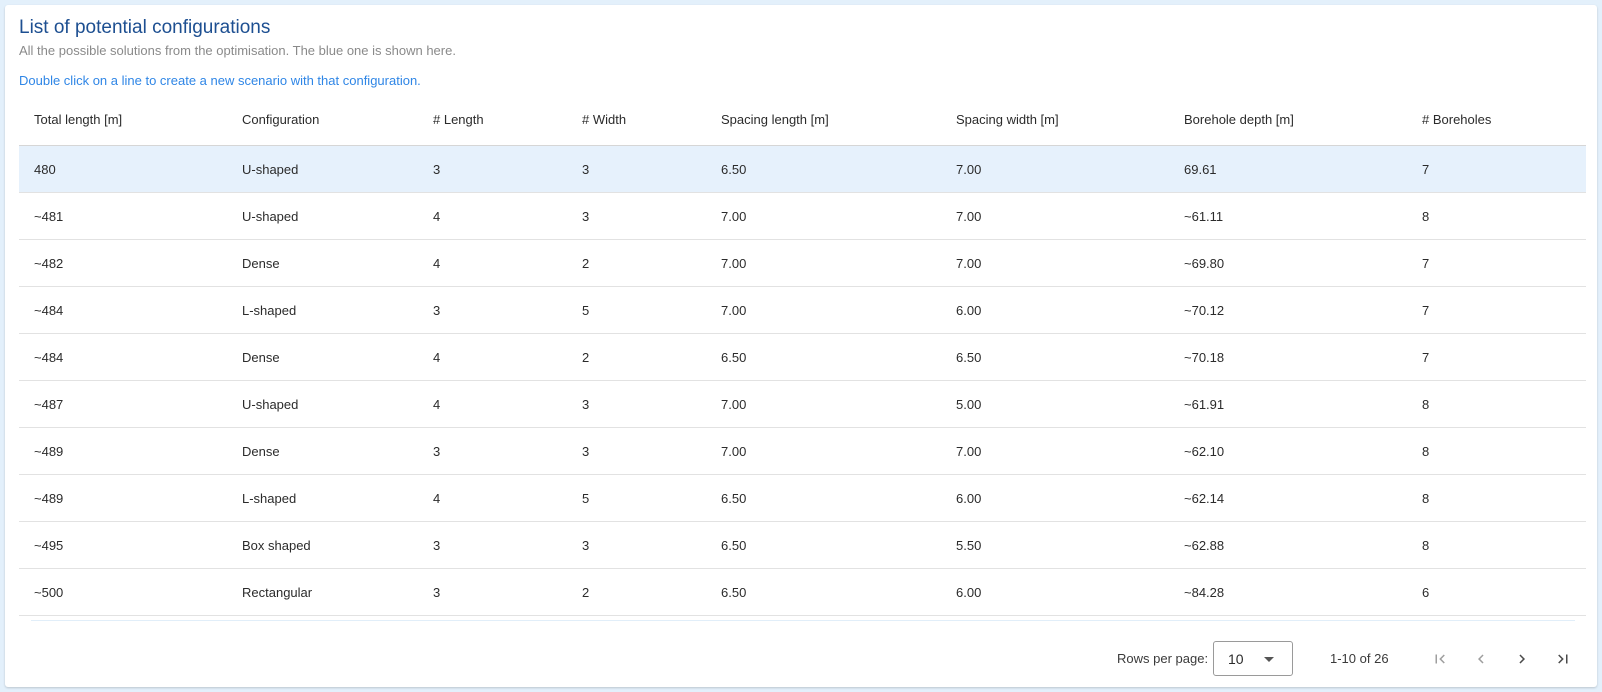  Describe the element at coordinates (1204, 310) in the screenshot. I see `cell-borehole-depth: ~70.12` at that location.